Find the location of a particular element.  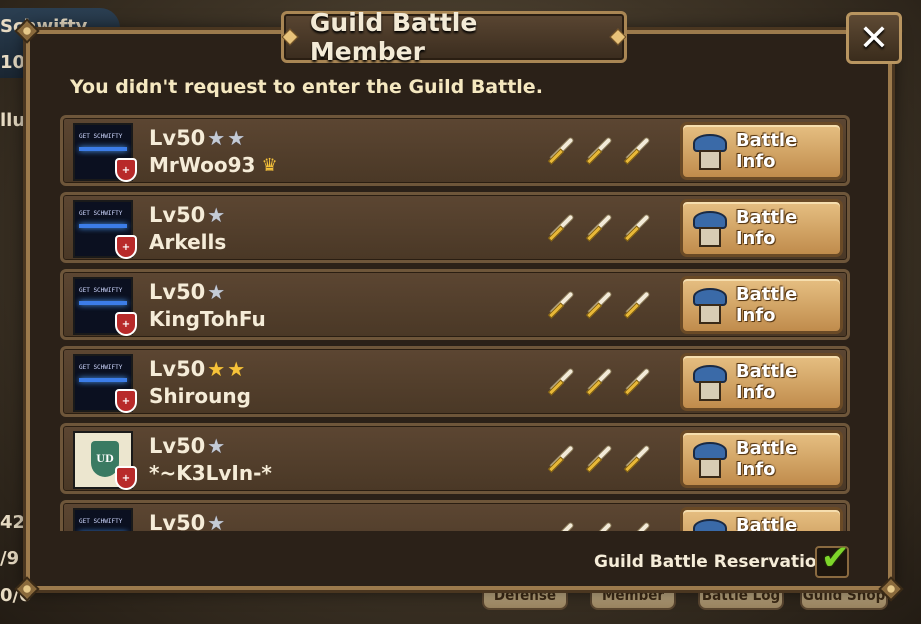

member-name: MrWoo93 ♛ is located at coordinates (213, 165).